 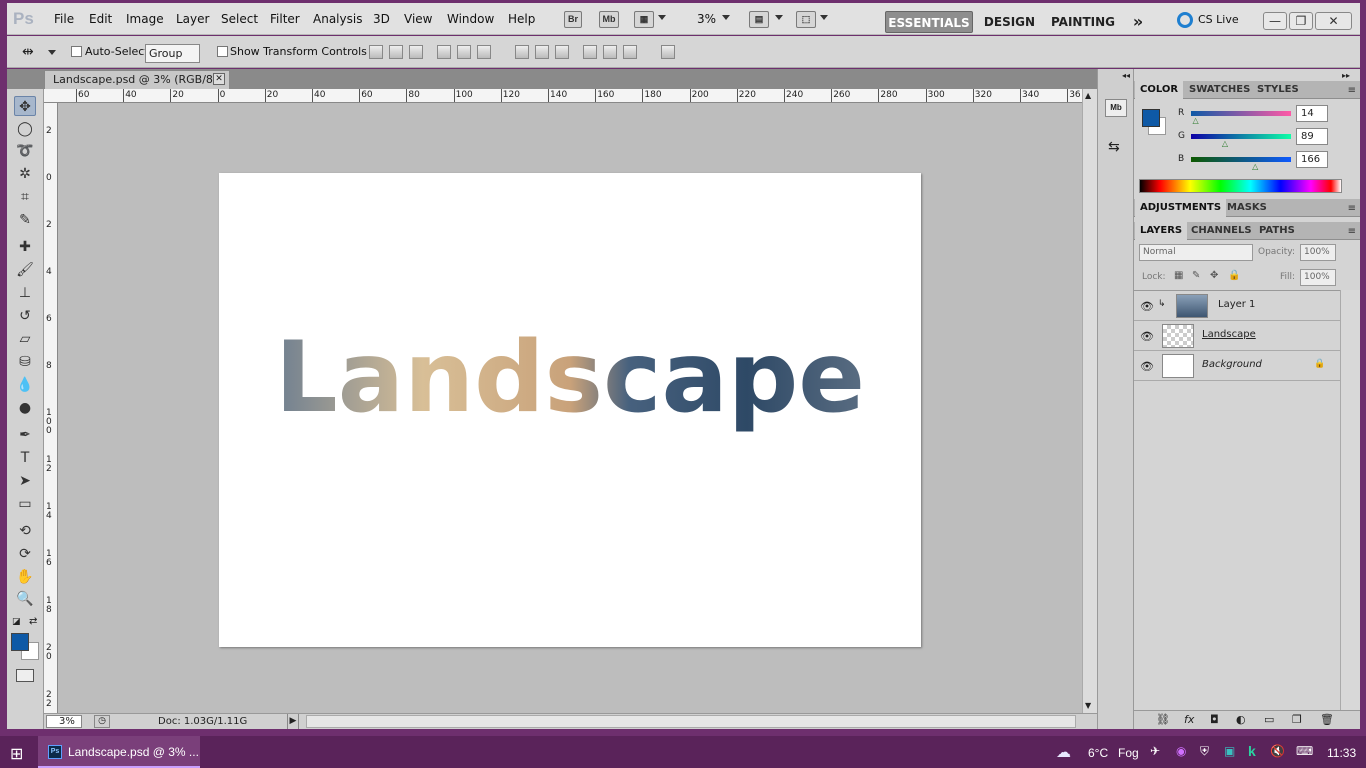 I want to click on status-info-icon: ◷, so click(x=102, y=721).